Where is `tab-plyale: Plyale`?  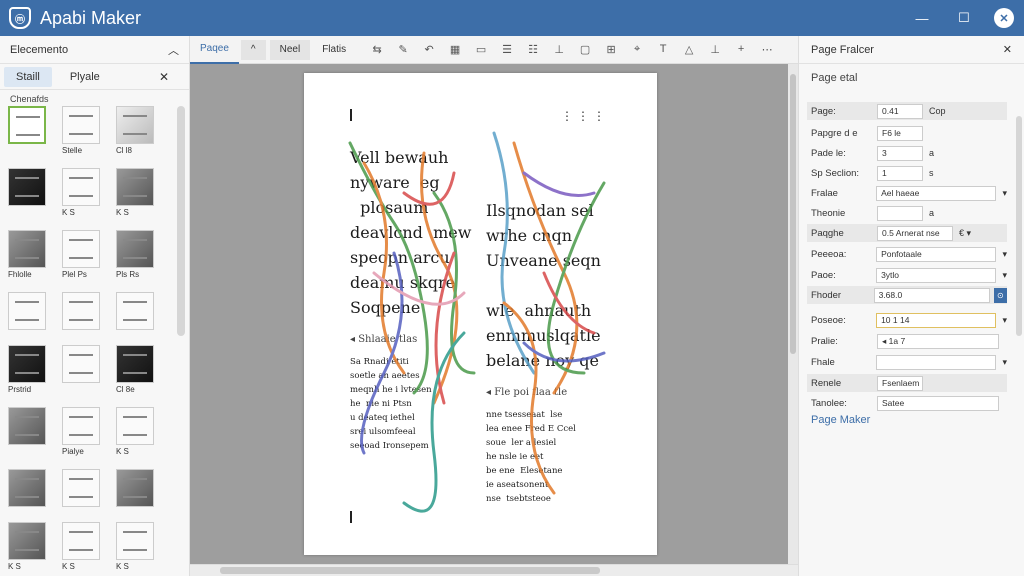
tab-plyale: Plyale is located at coordinates (85, 77).